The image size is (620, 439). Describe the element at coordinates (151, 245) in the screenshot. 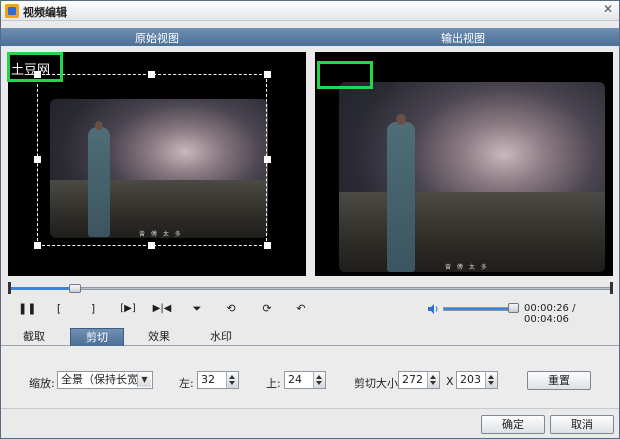

I see `crop-handle-bottom` at that location.